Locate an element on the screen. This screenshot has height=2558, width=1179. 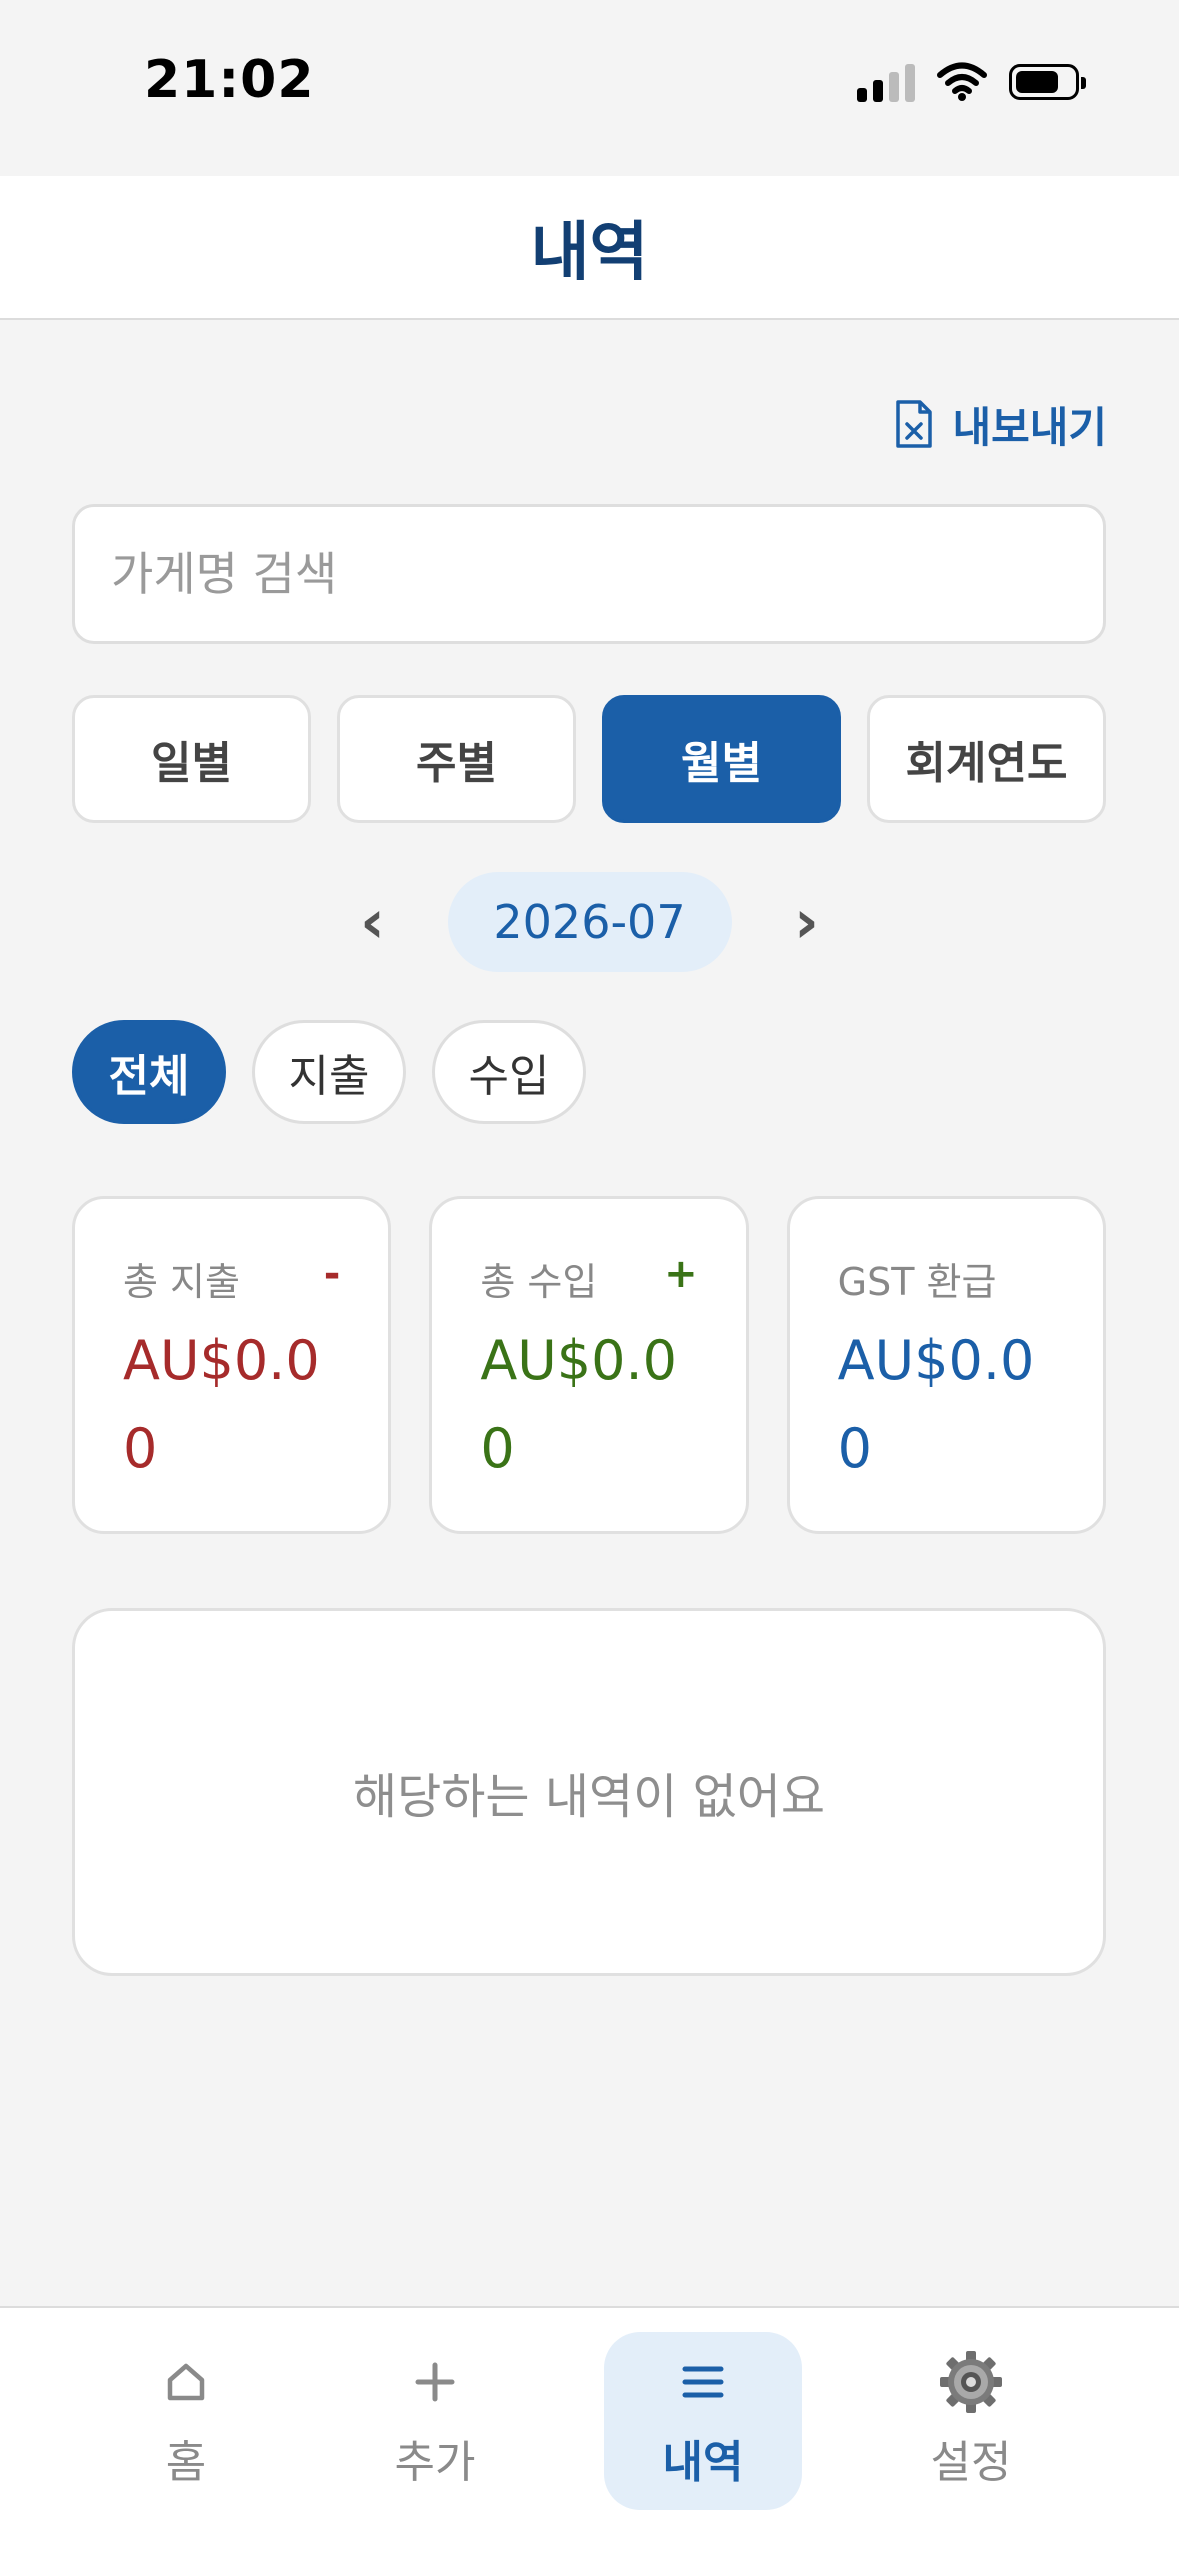
filter-expense: 지출 is located at coordinates (329, 1072).